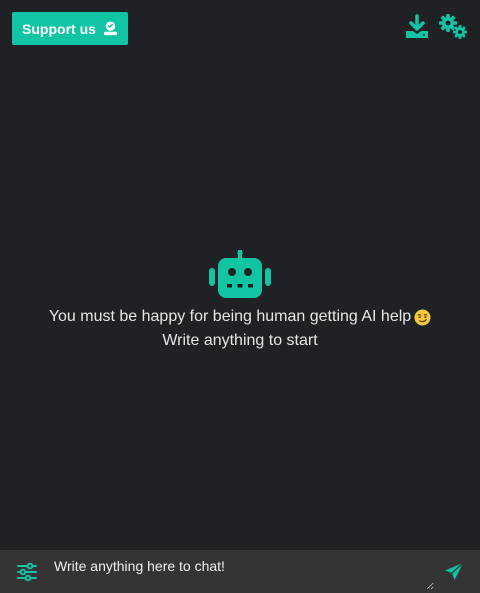 This screenshot has height=593, width=480. Describe the element at coordinates (453, 27) in the screenshot. I see `settings-gears-icon` at that location.